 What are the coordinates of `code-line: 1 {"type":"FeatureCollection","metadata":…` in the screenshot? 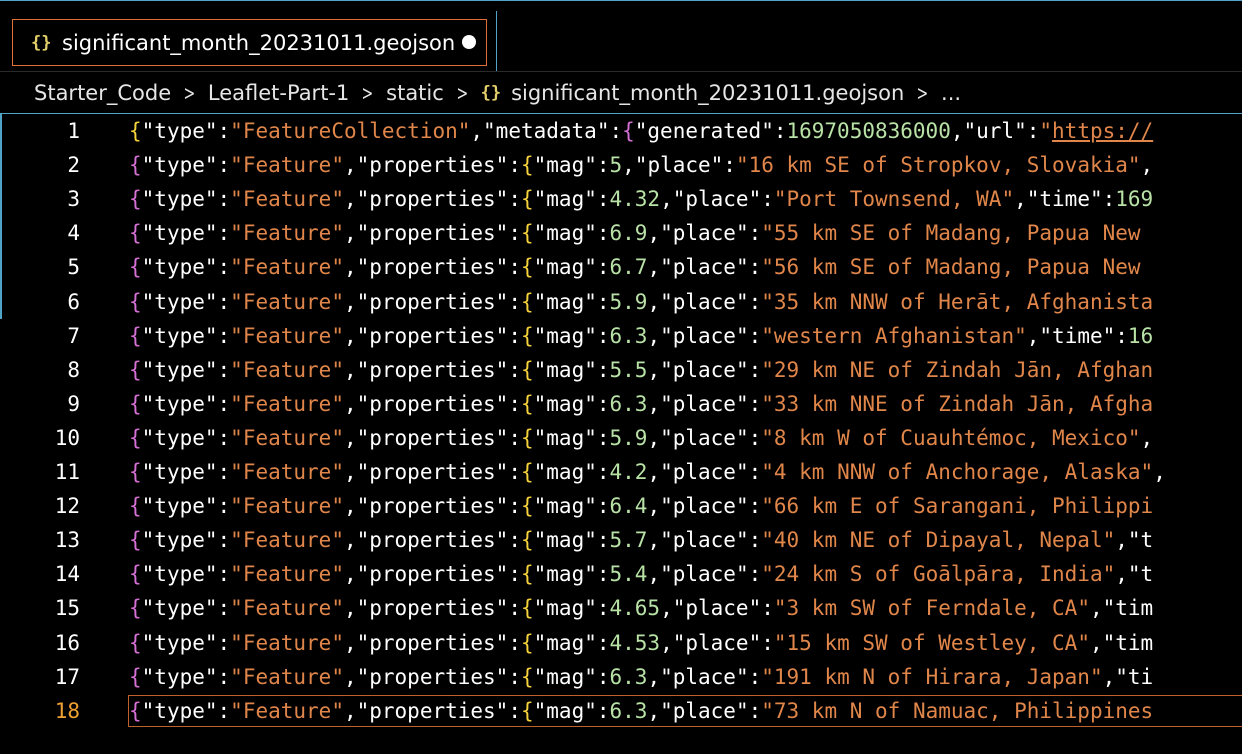 It's located at (621, 131).